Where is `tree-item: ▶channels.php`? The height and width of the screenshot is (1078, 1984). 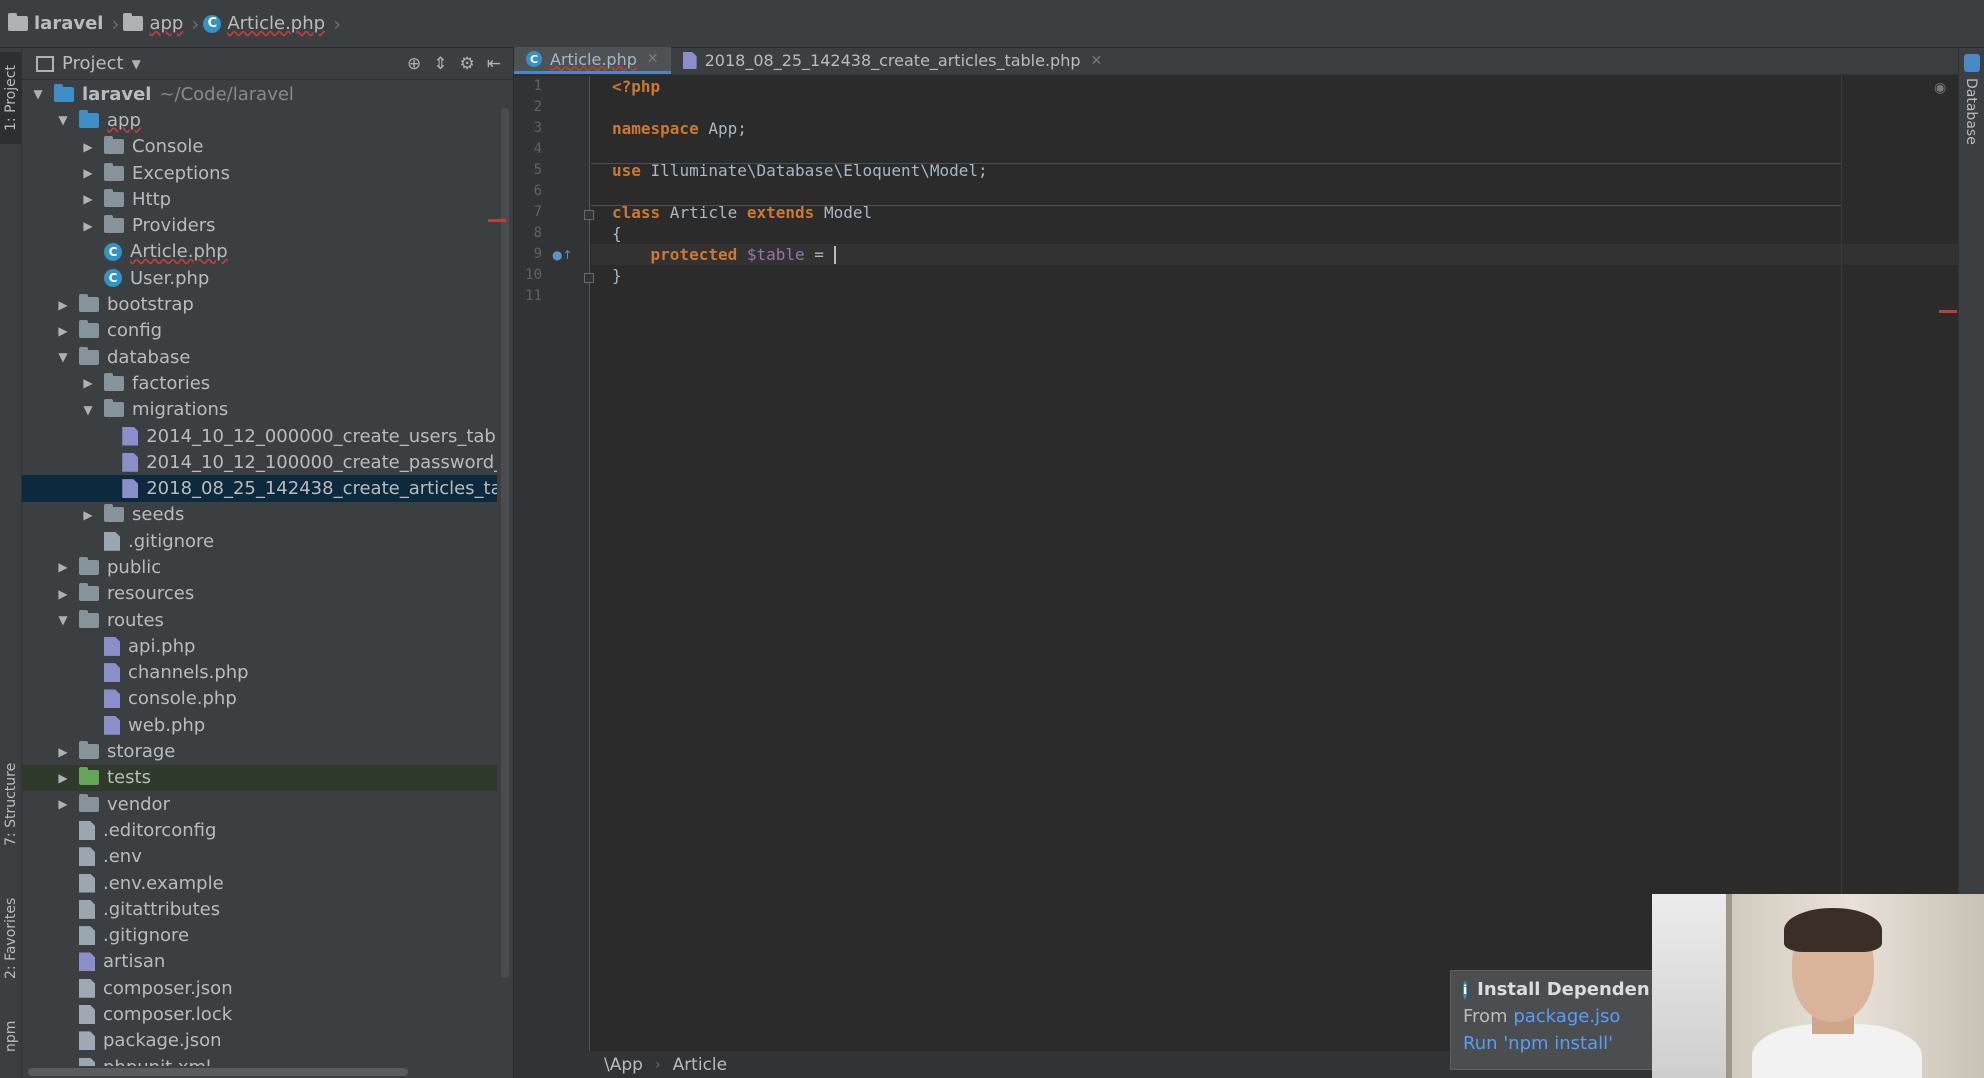
tree-item: ▶channels.php is located at coordinates (259, 673).